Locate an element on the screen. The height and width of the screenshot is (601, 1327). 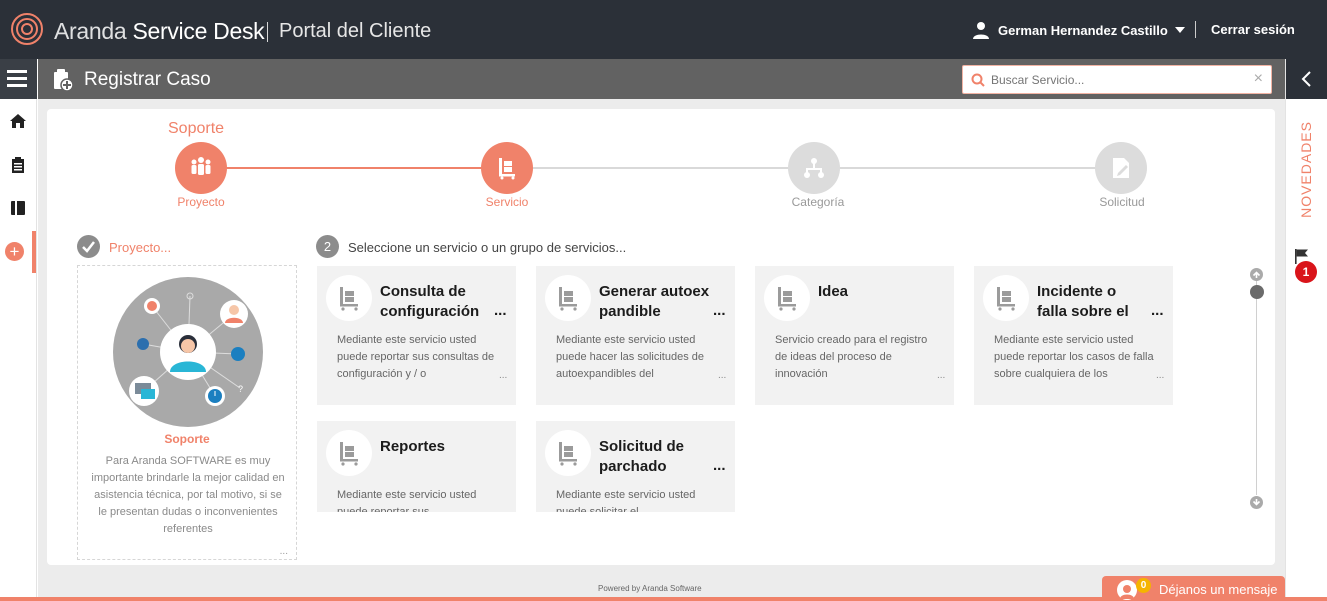
scroll-thumb is located at coordinates (1257, 292).